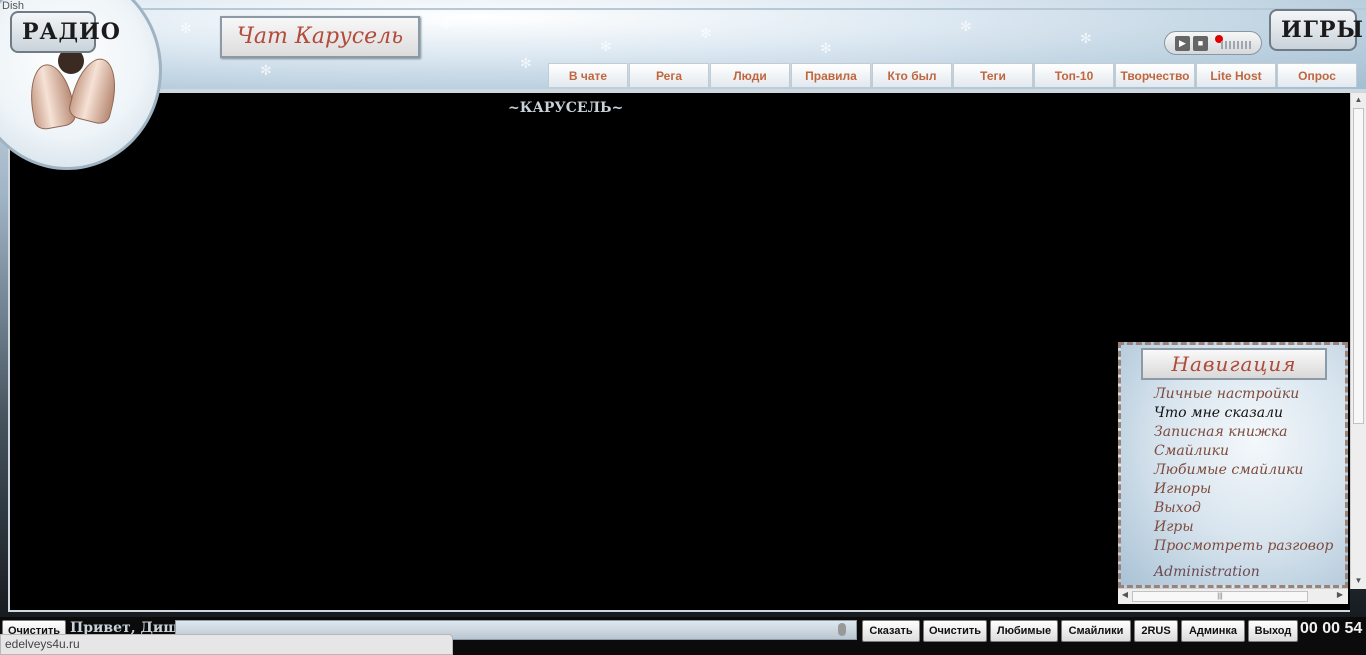  What do you see at coordinates (1213, 43) in the screenshot?
I see `radio-player: ▶ ■` at bounding box center [1213, 43].